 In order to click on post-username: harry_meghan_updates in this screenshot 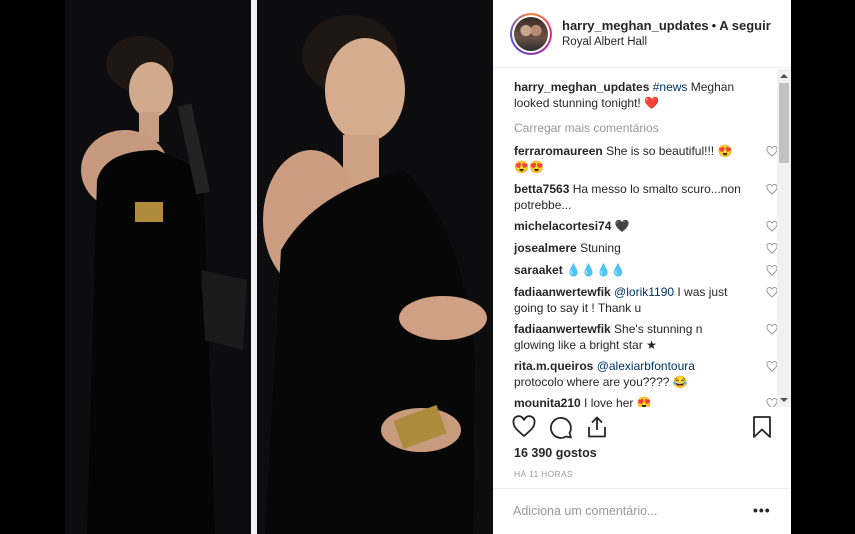, I will do `click(635, 25)`.